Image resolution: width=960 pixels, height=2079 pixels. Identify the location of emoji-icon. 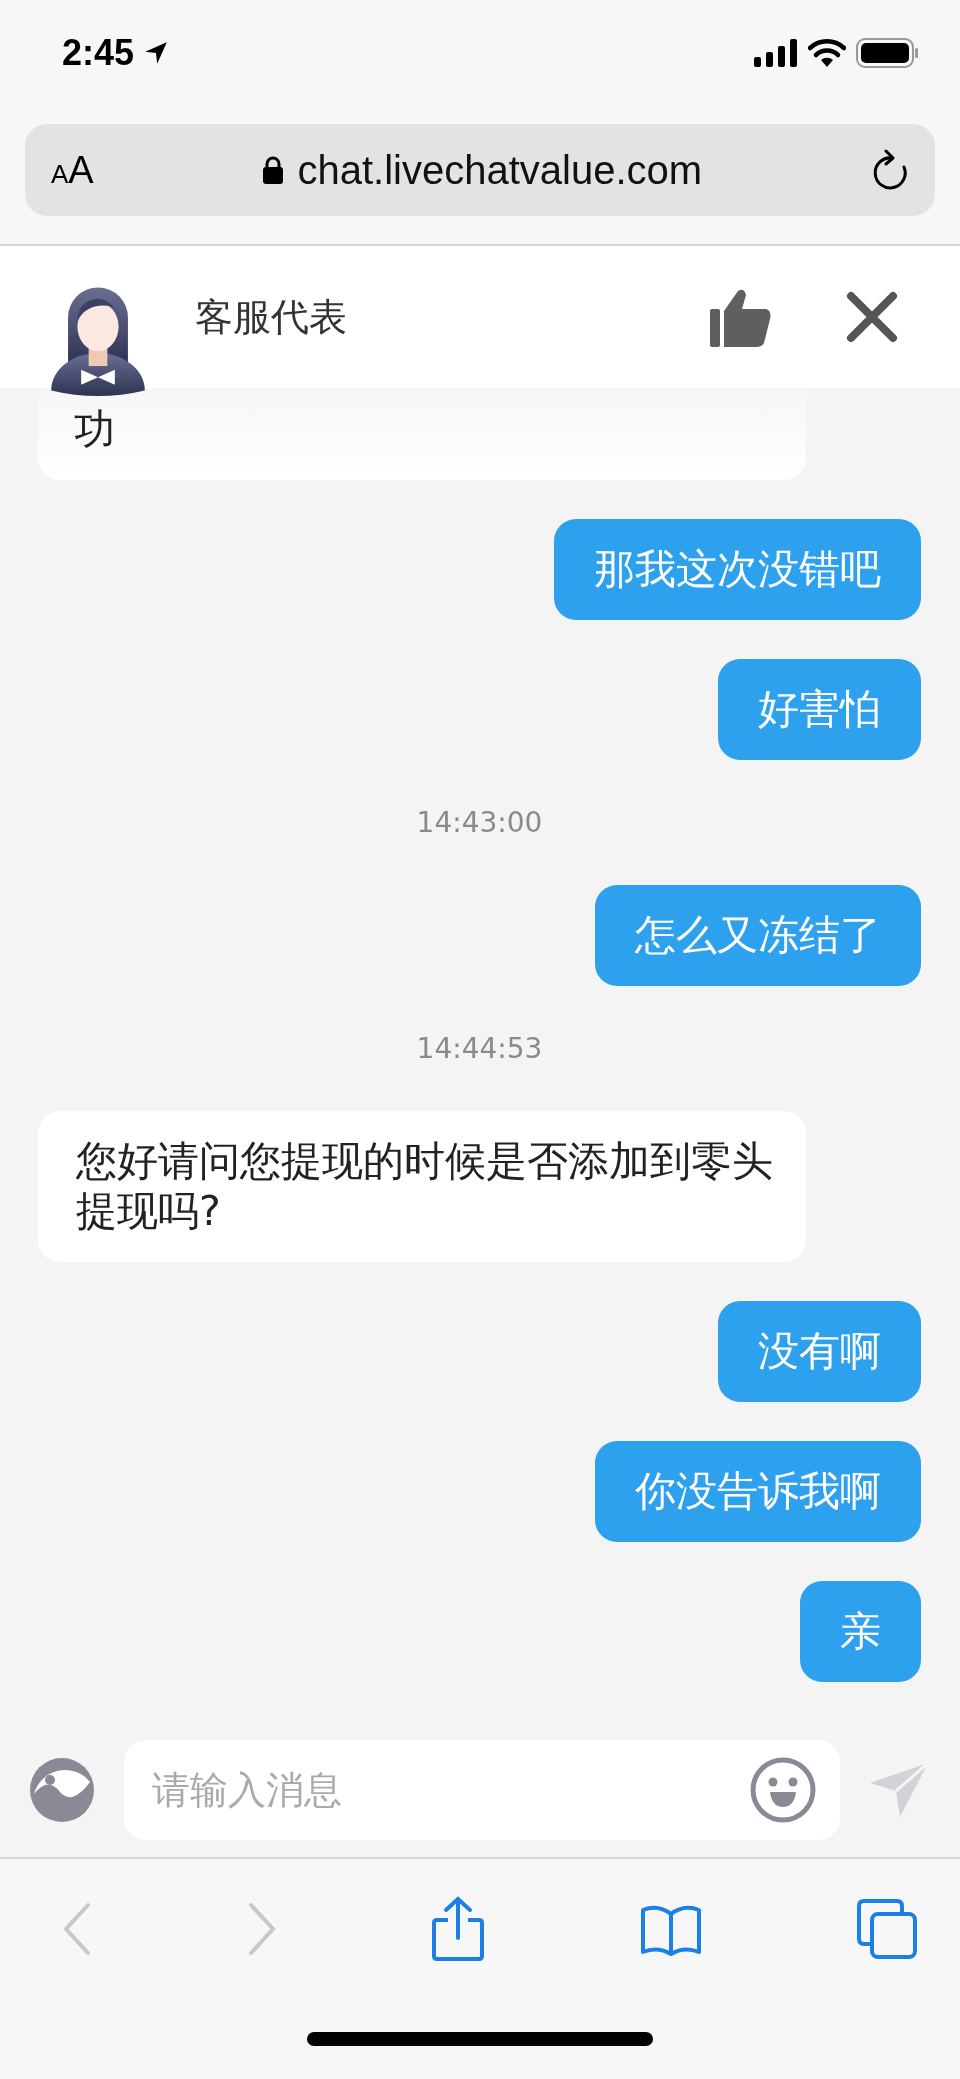
(783, 1789).